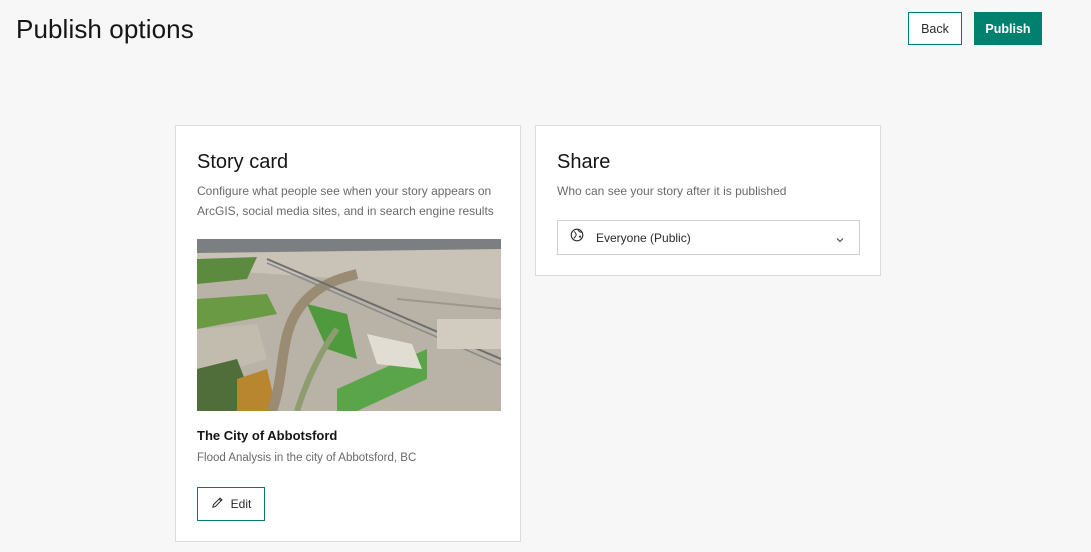 The width and height of the screenshot is (1091, 552). Describe the element at coordinates (643, 237) in the screenshot. I see `share-selected-value: Everyone (Public)` at that location.